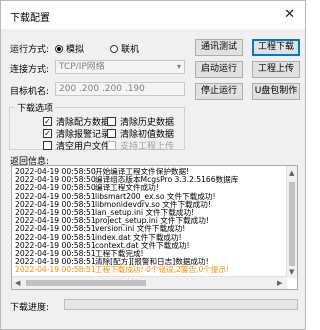 This screenshot has height=330, width=320. I want to click on run-mode-simulate-label: 模拟, so click(75, 50).